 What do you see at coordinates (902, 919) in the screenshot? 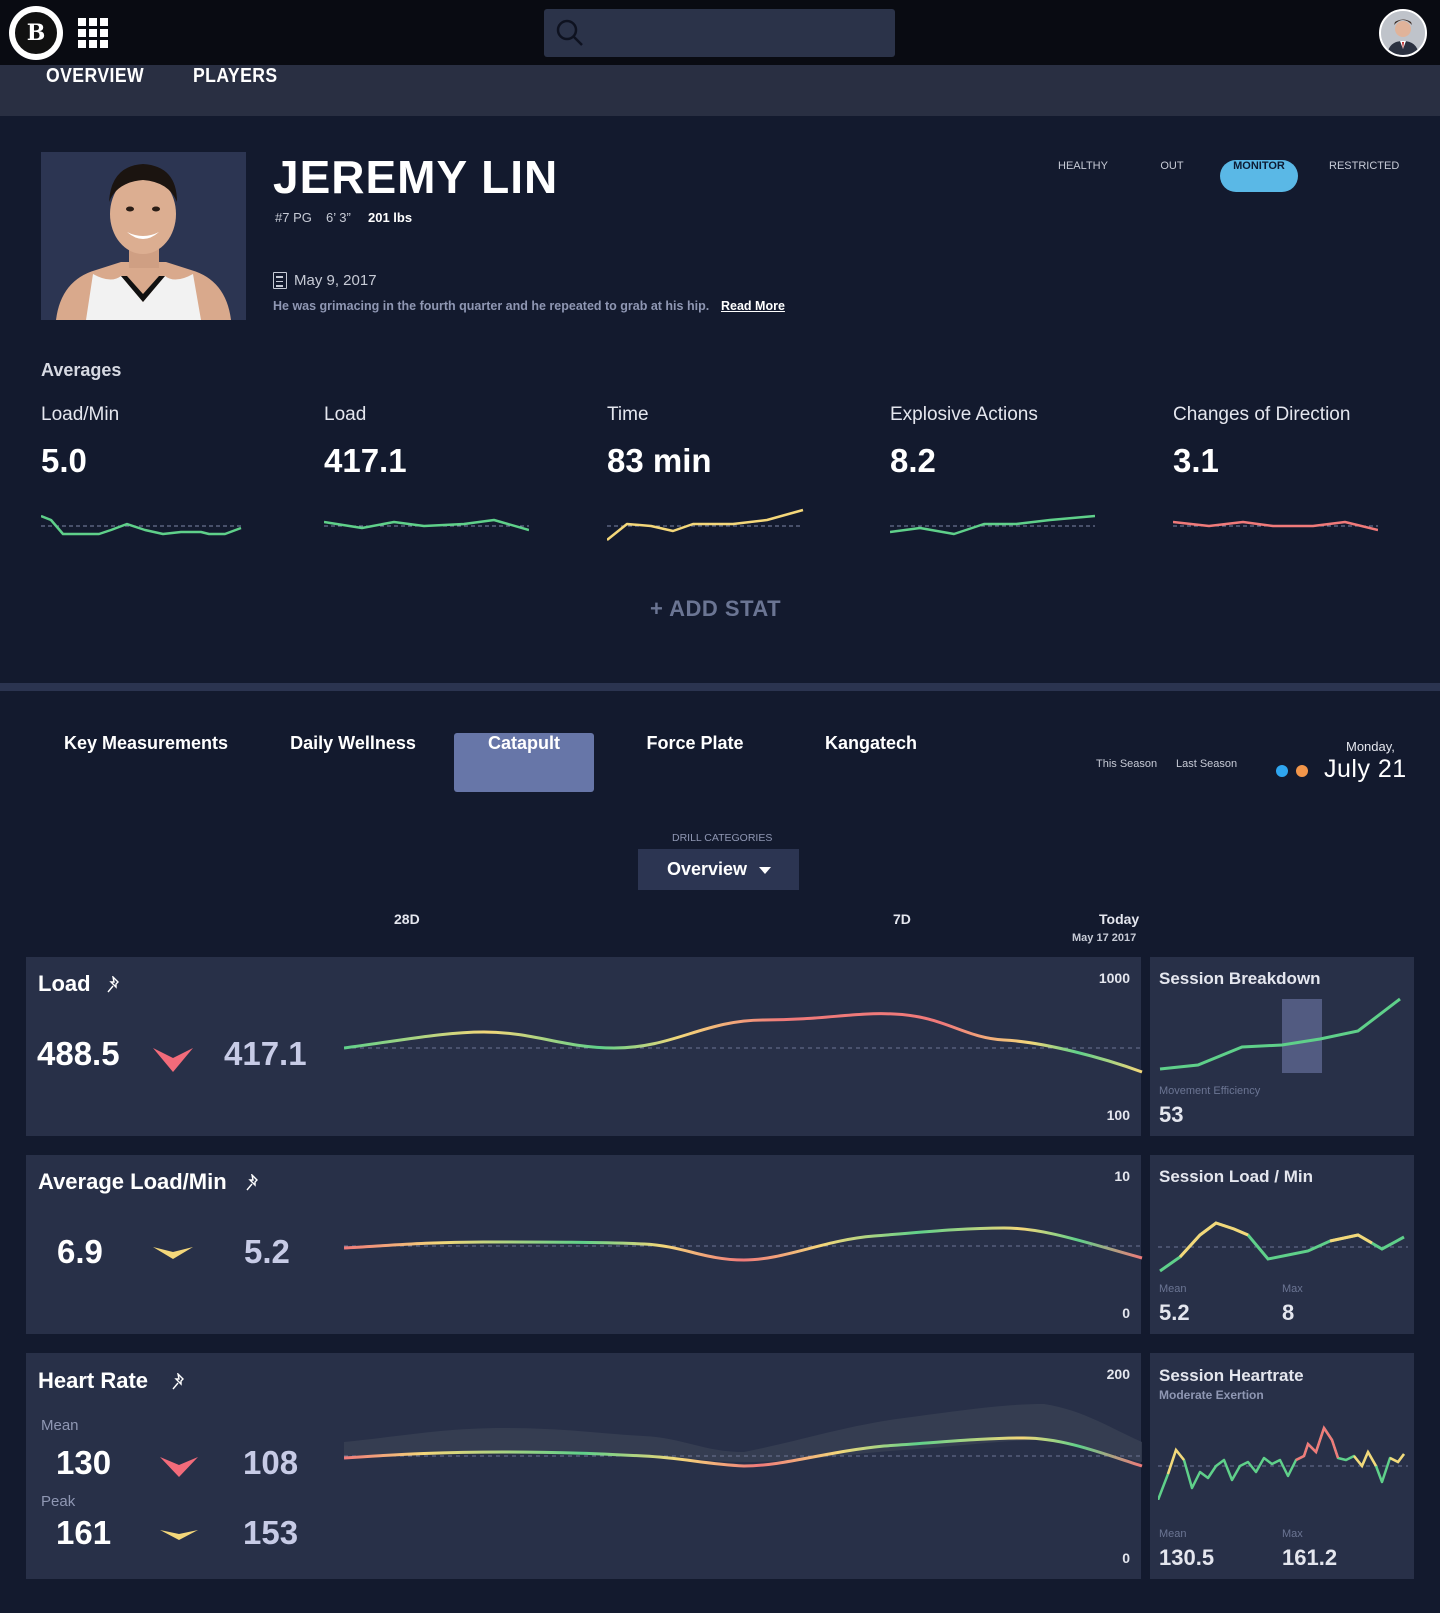
I see `timeline-7d: 7D` at bounding box center [902, 919].